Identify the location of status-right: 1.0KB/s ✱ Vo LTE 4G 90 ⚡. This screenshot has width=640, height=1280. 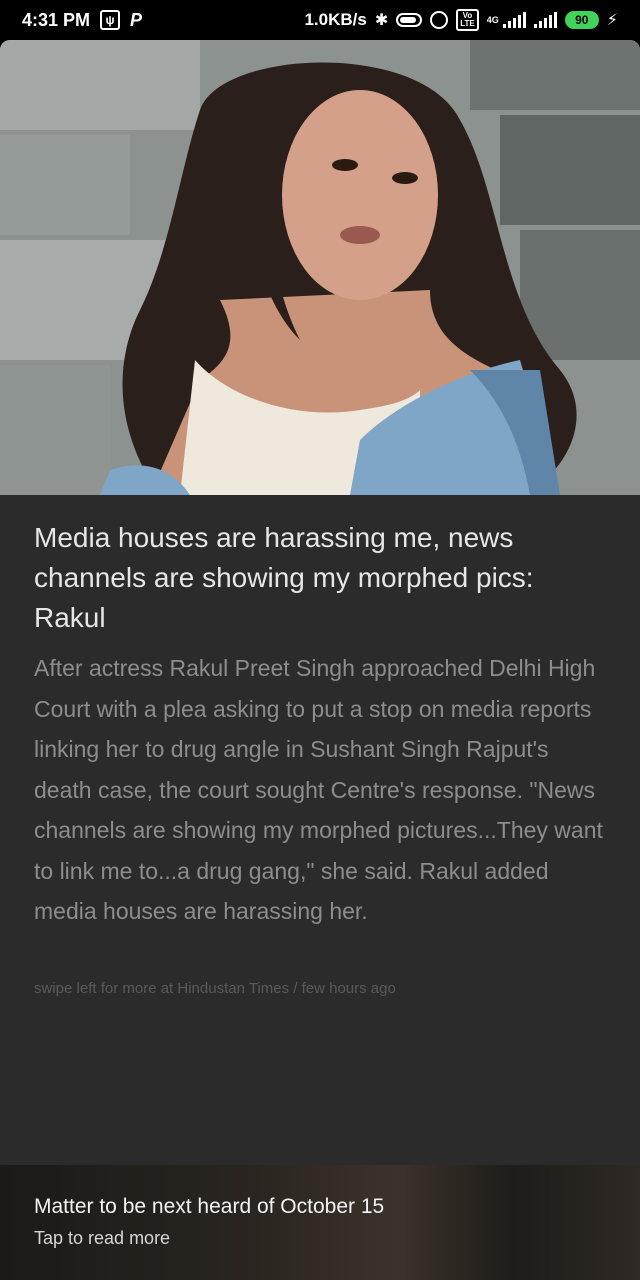
(461, 20).